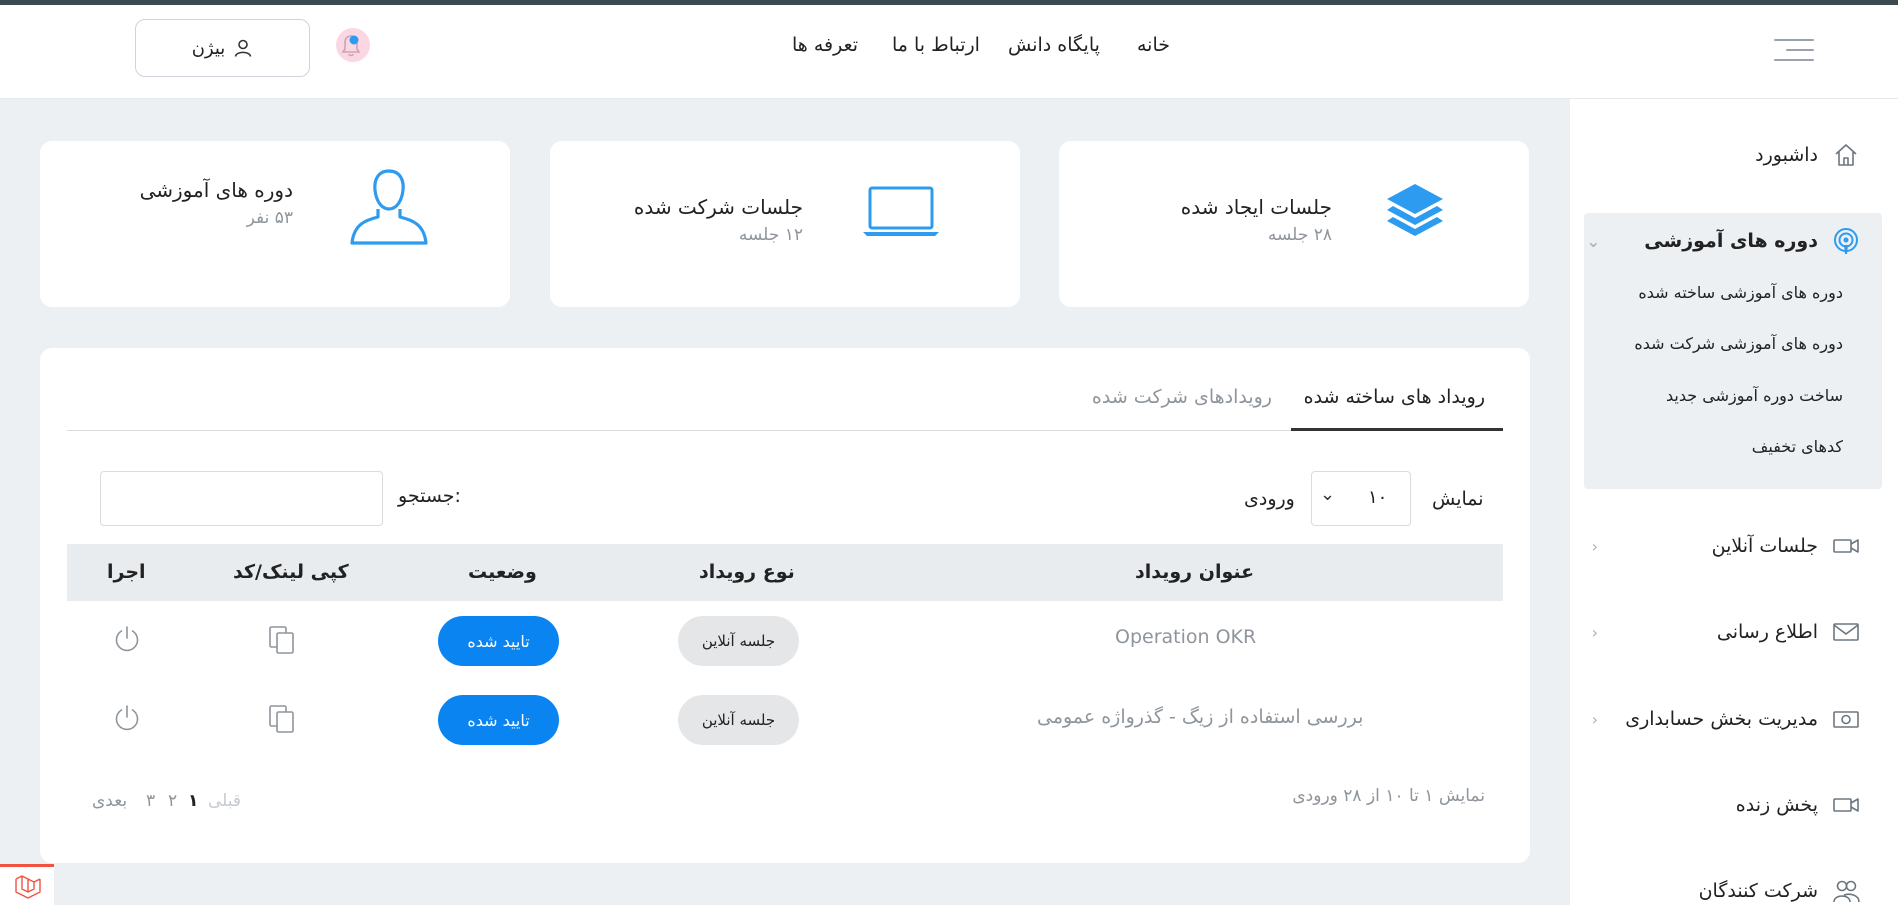 The height and width of the screenshot is (905, 1898). Describe the element at coordinates (1731, 241) in the screenshot. I see `sidebar-item-label: دوره های آموزشی` at that location.